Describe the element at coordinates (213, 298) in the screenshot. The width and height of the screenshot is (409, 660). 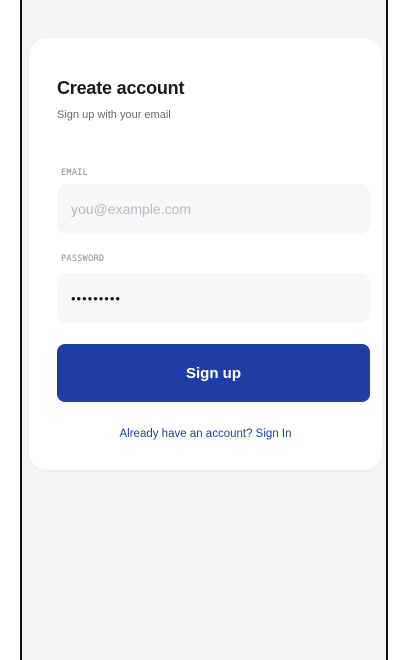
I see `password-input` at that location.